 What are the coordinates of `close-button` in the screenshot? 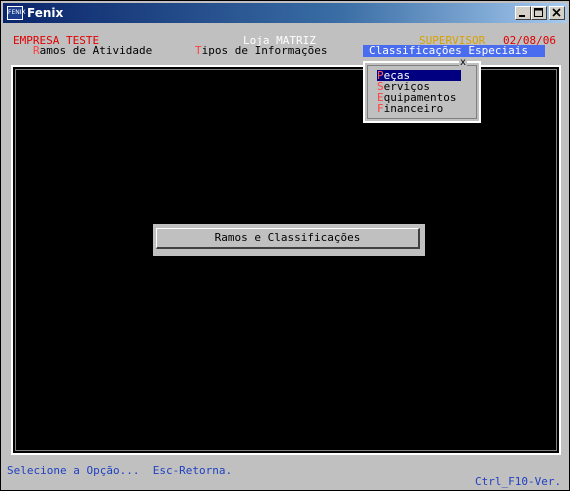 It's located at (557, 13).